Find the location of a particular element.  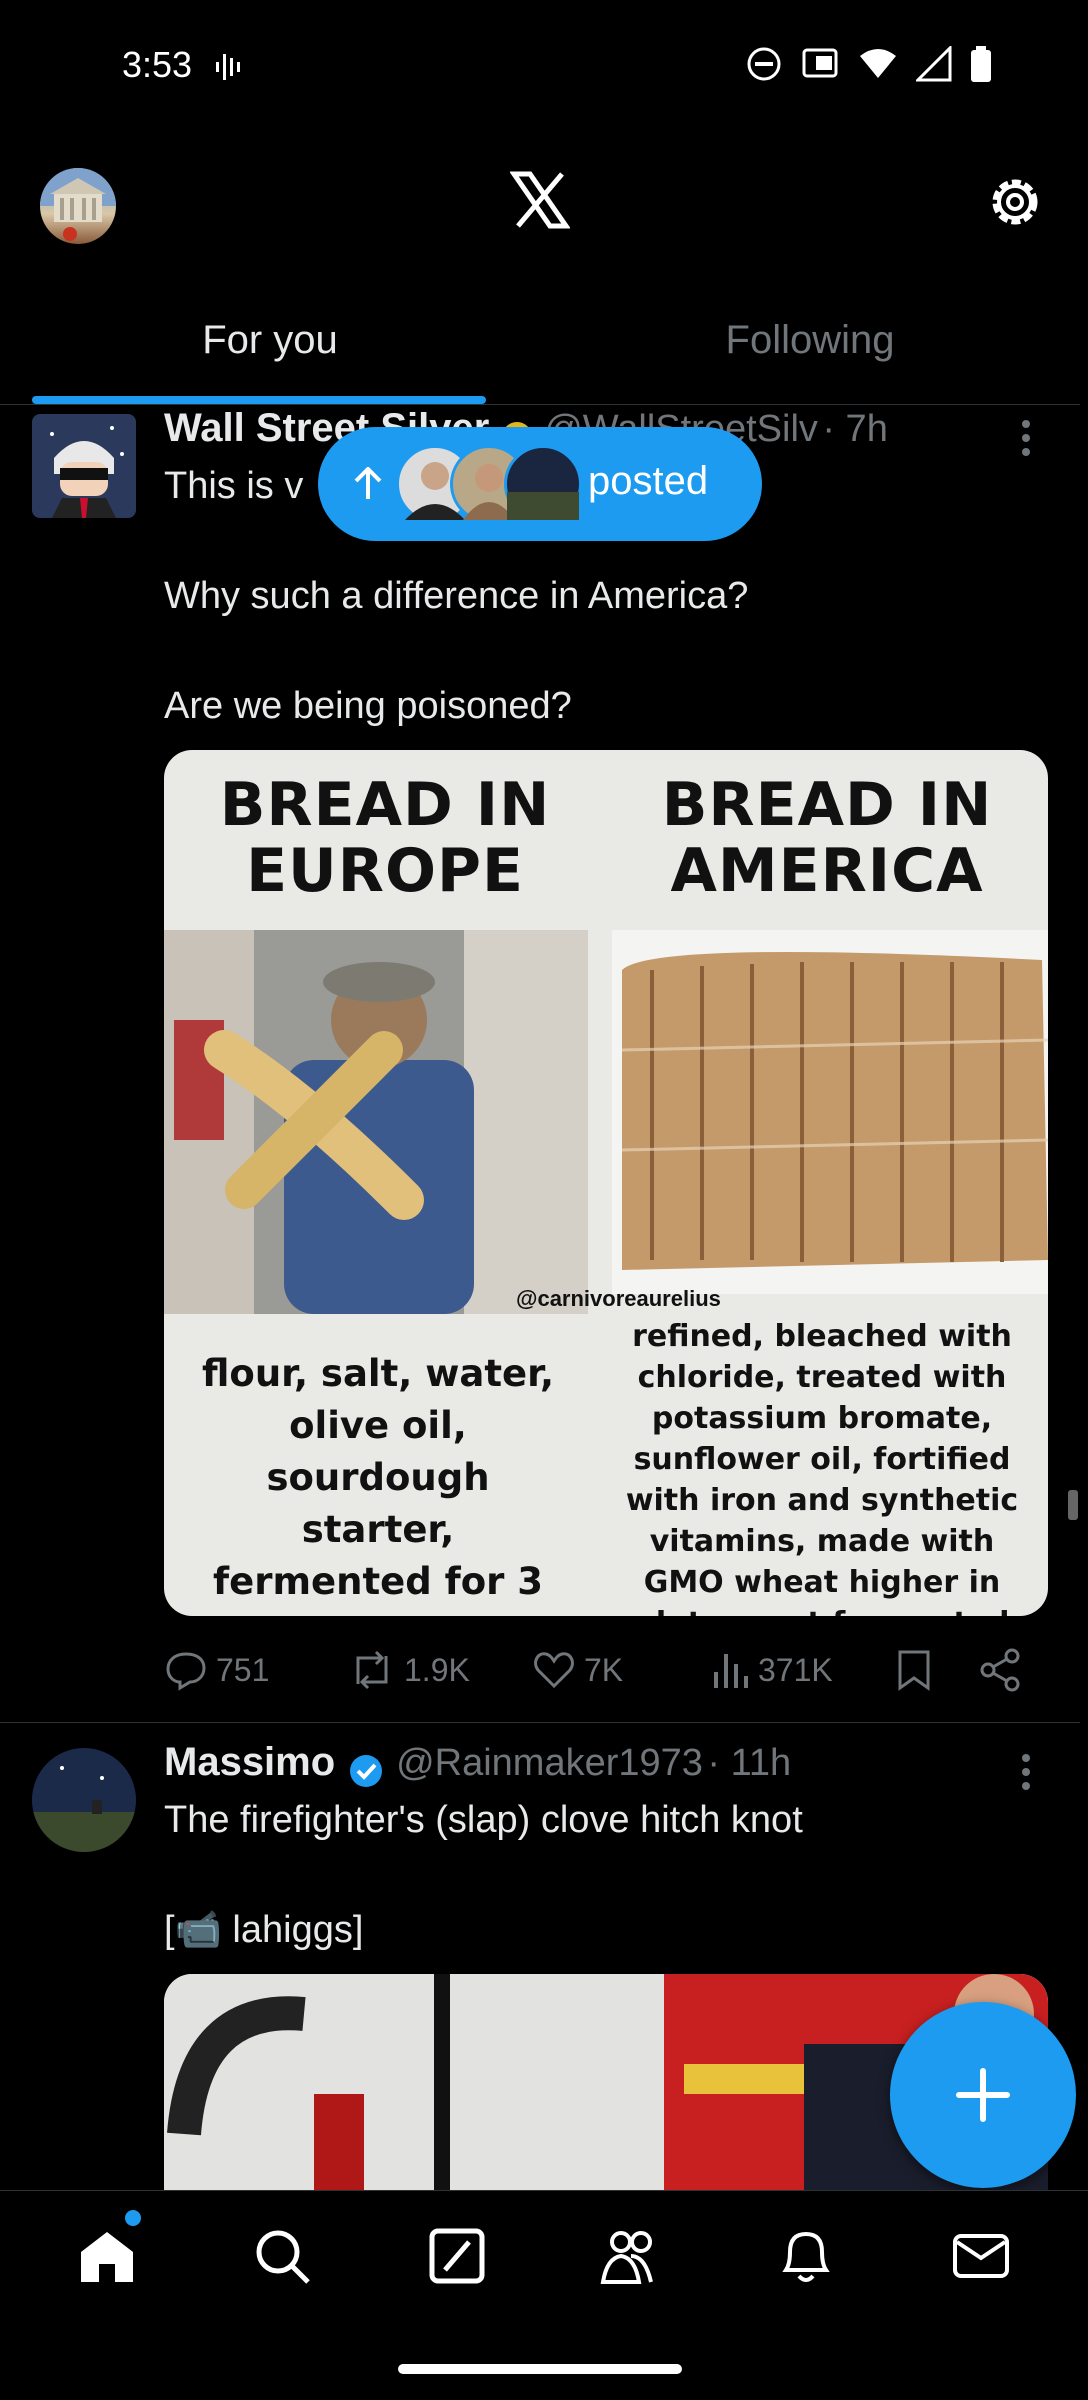

envelope-icon is located at coordinates (980, 2255).